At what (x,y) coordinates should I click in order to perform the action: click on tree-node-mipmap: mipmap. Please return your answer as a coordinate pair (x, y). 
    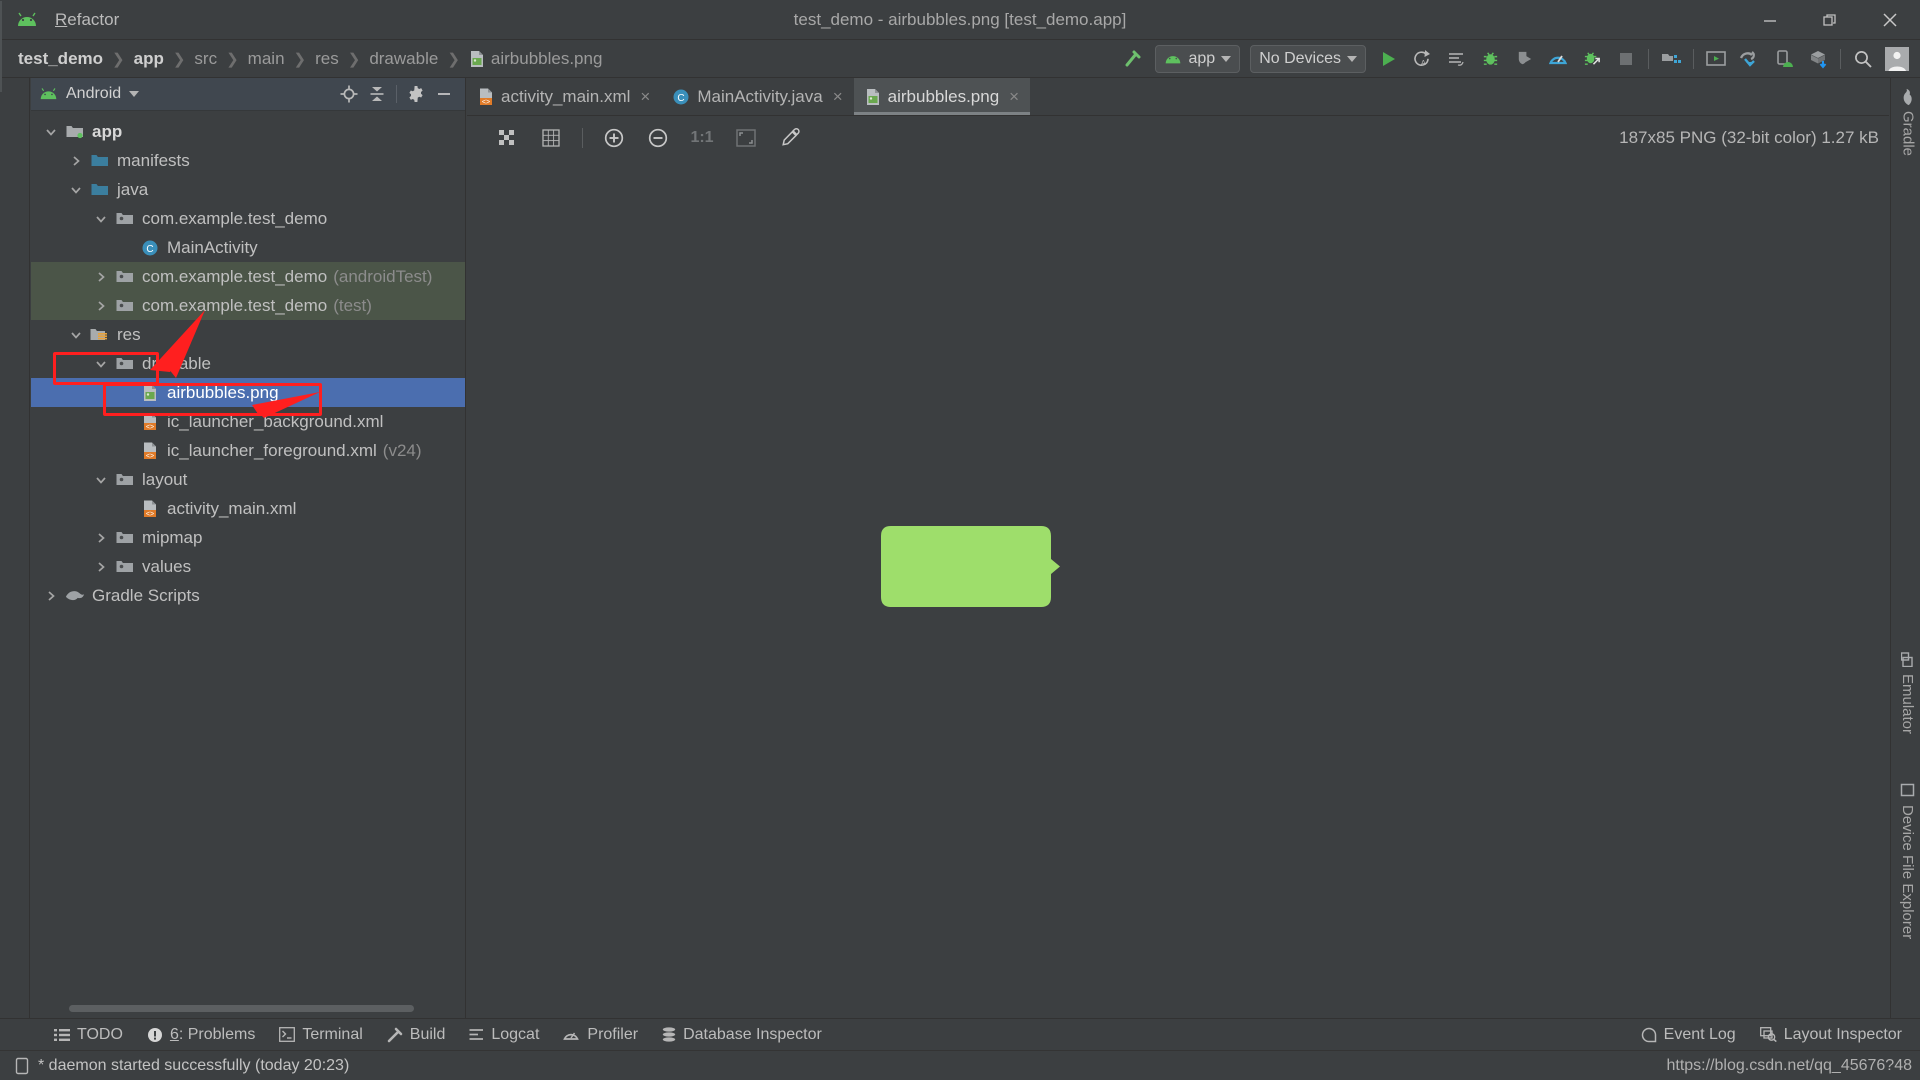
    Looking at the image, I should click on (248, 537).